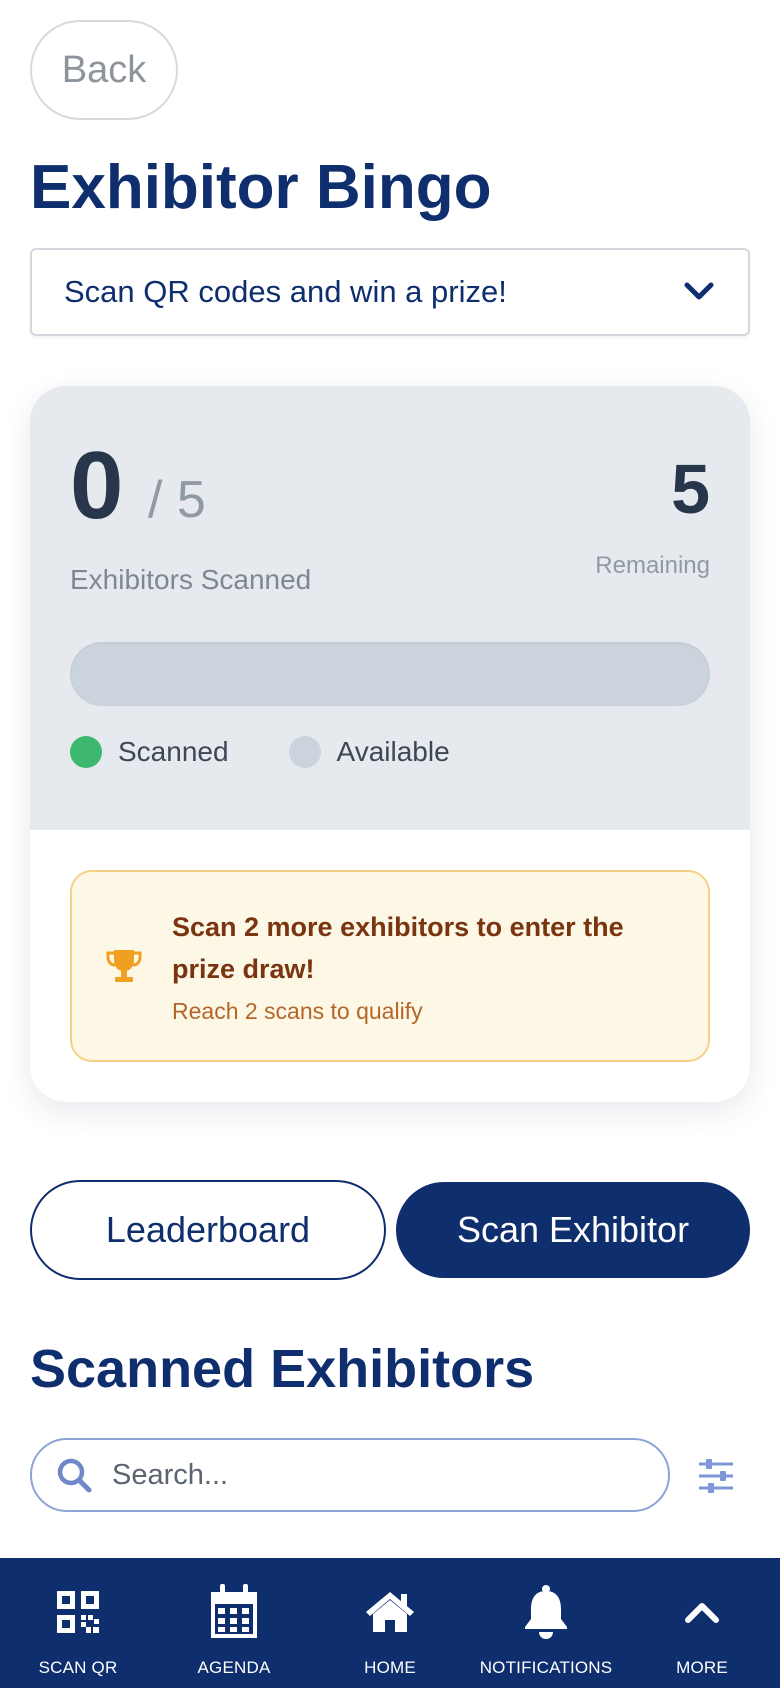 The width and height of the screenshot is (780, 1688). I want to click on nav-scan-qr-label: SCAN QR, so click(78, 1667).